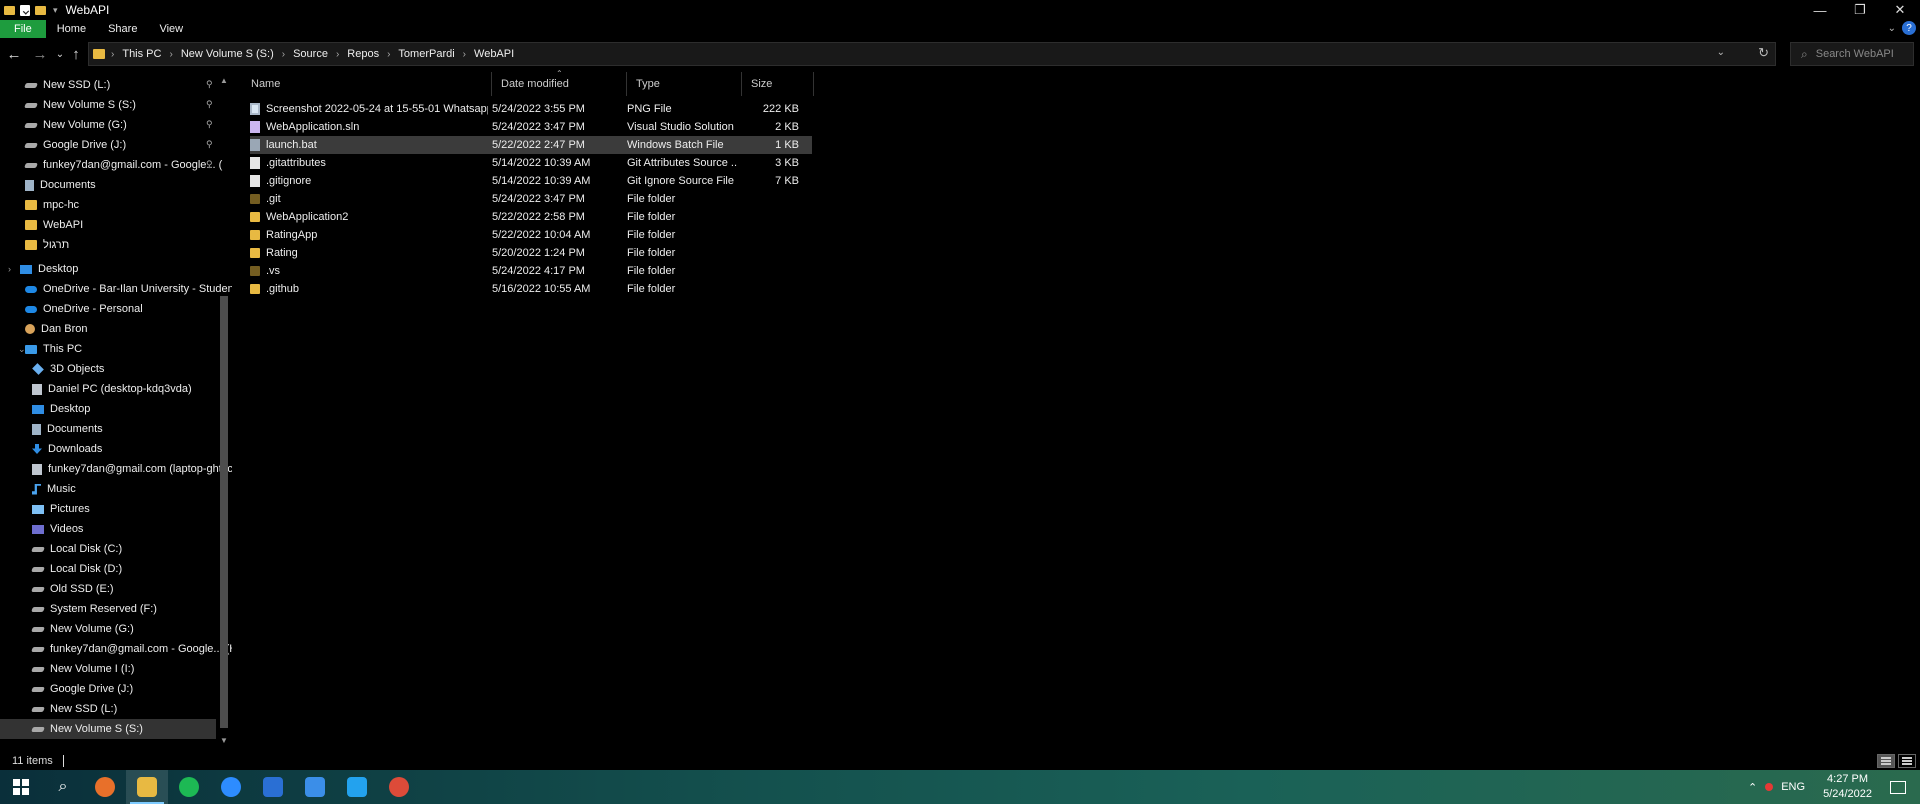 The width and height of the screenshot is (1920, 804). What do you see at coordinates (1909, 28) in the screenshot?
I see `help-icon: ?` at bounding box center [1909, 28].